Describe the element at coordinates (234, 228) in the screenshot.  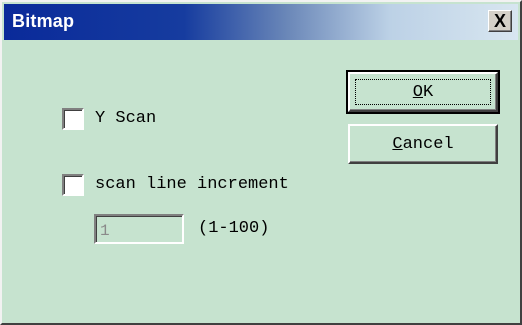
I see `increment-range-hint: (1-100)` at that location.